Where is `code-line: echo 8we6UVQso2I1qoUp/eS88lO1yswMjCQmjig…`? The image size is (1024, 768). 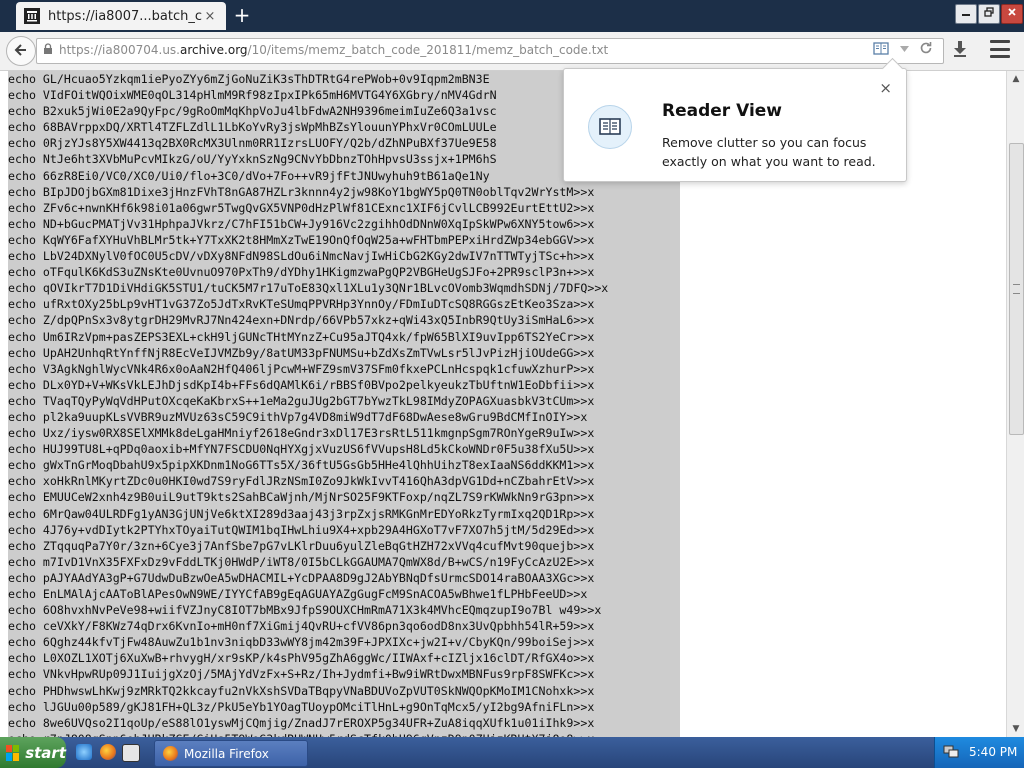
code-line: echo 8we6UVQso2I1qoUp/eS88lO1yswMjCQmjig… is located at coordinates (301, 722).